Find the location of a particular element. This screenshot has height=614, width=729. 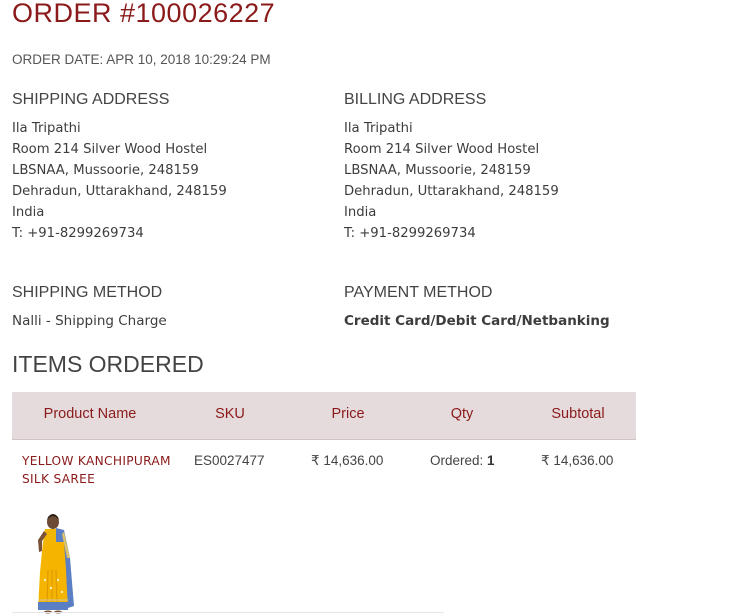

saree-product-image is located at coordinates (58, 562).